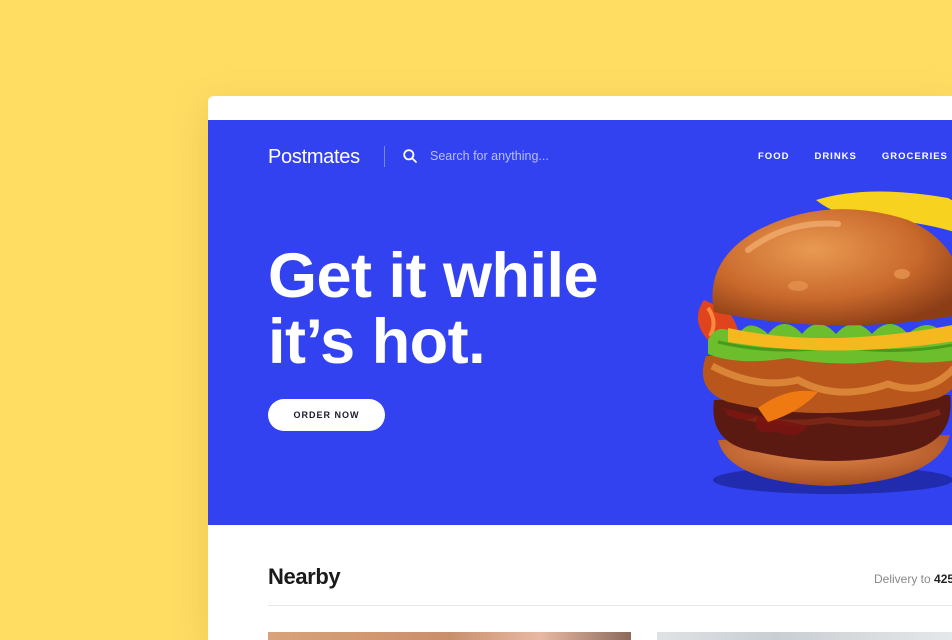 The image size is (952, 640). What do you see at coordinates (540, 156) in the screenshot?
I see `search-input` at bounding box center [540, 156].